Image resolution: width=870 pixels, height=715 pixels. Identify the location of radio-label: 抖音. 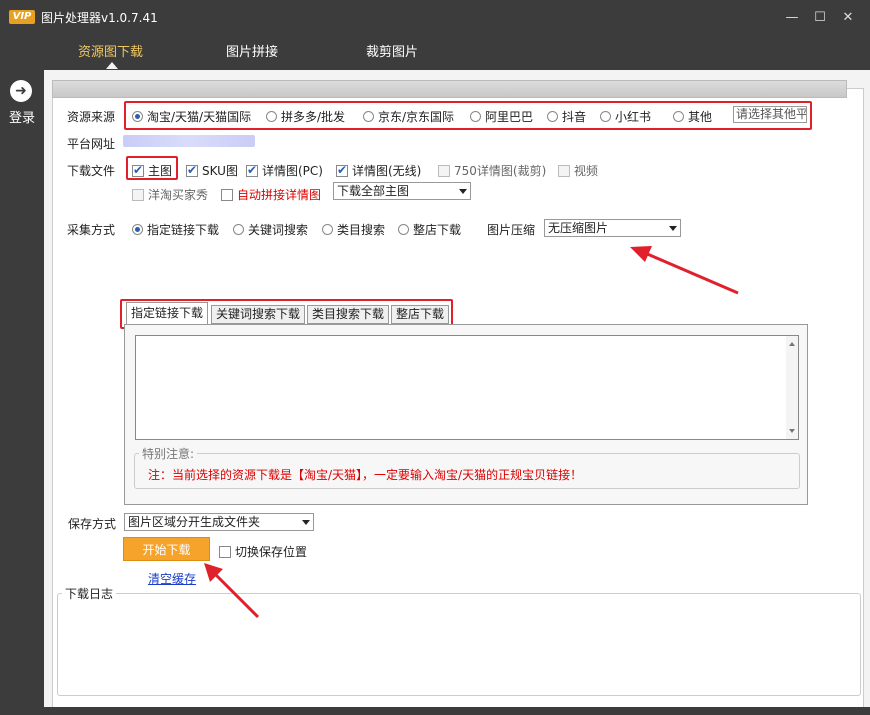
(574, 117).